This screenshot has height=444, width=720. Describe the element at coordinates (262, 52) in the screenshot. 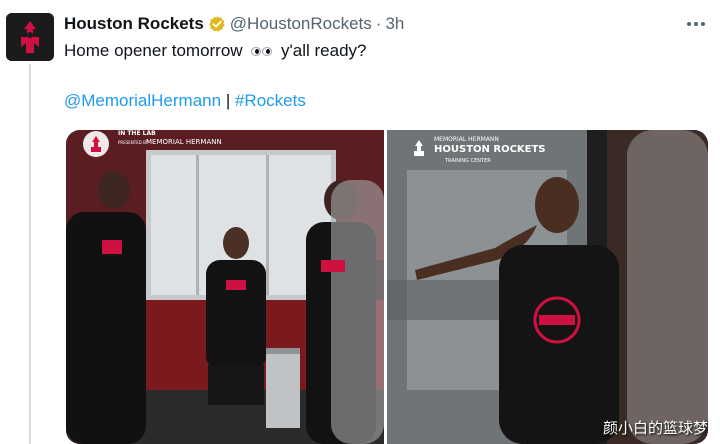

I see `eyes-emoji-icon` at that location.